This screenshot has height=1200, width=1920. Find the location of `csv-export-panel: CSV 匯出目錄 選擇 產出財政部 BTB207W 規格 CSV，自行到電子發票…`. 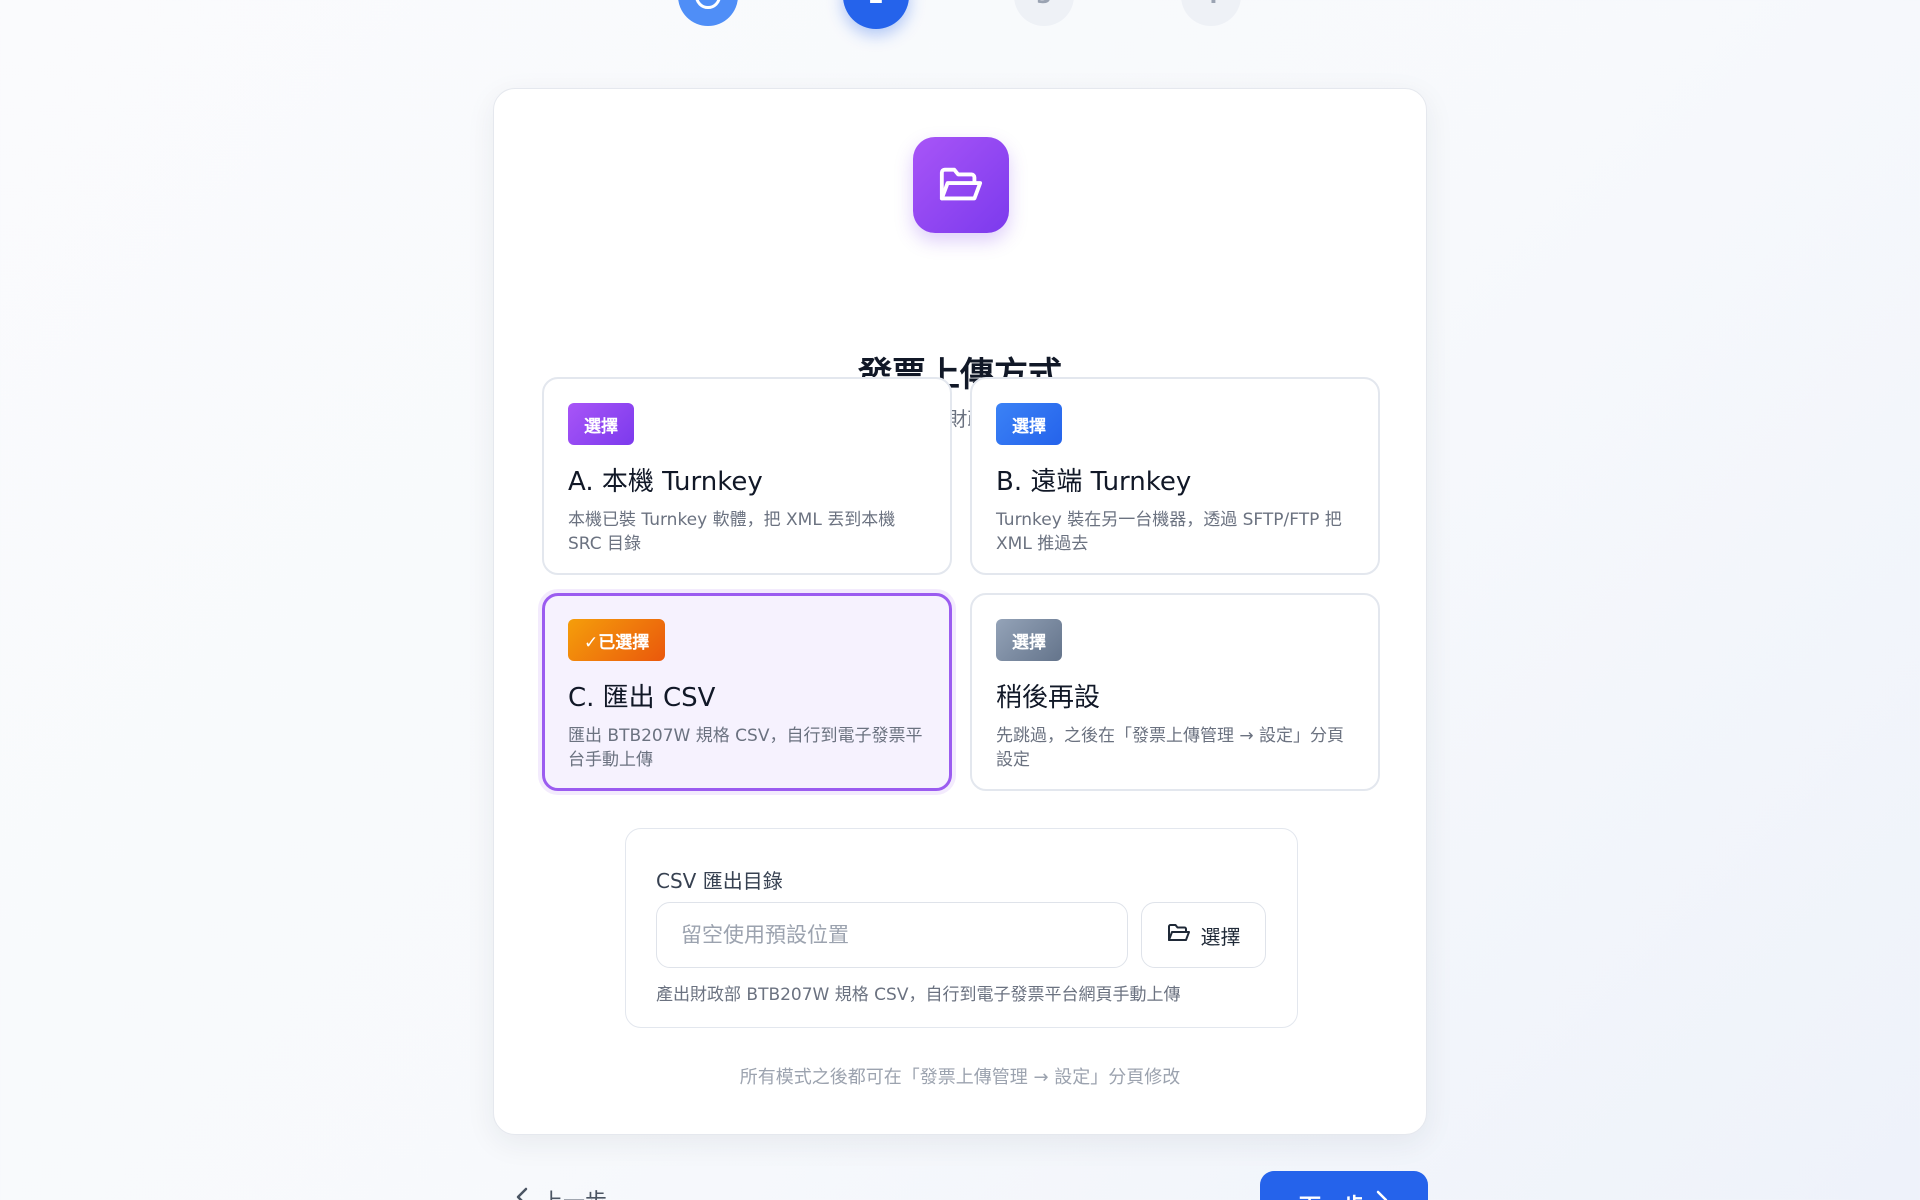

csv-export-panel: CSV 匯出目錄 選擇 產出財政部 BTB207W 規格 CSV，自行到電子發票… is located at coordinates (961, 928).